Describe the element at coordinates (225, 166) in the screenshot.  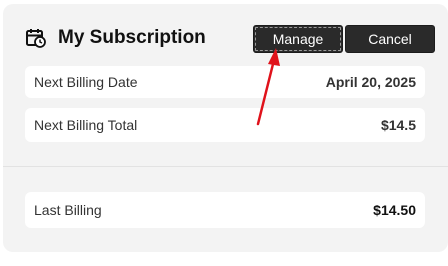
I see `section-divider` at that location.